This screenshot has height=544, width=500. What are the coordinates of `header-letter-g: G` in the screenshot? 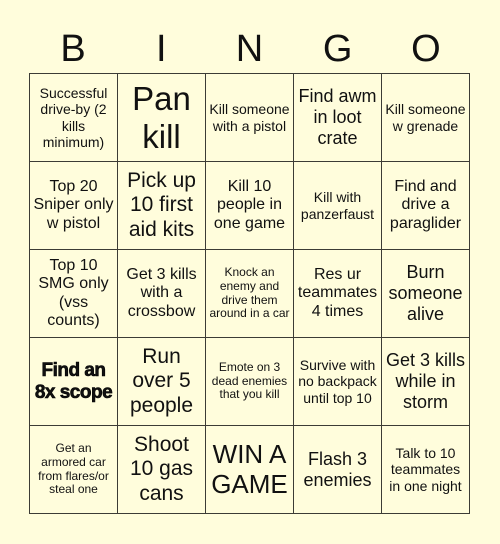 It's located at (337, 49).